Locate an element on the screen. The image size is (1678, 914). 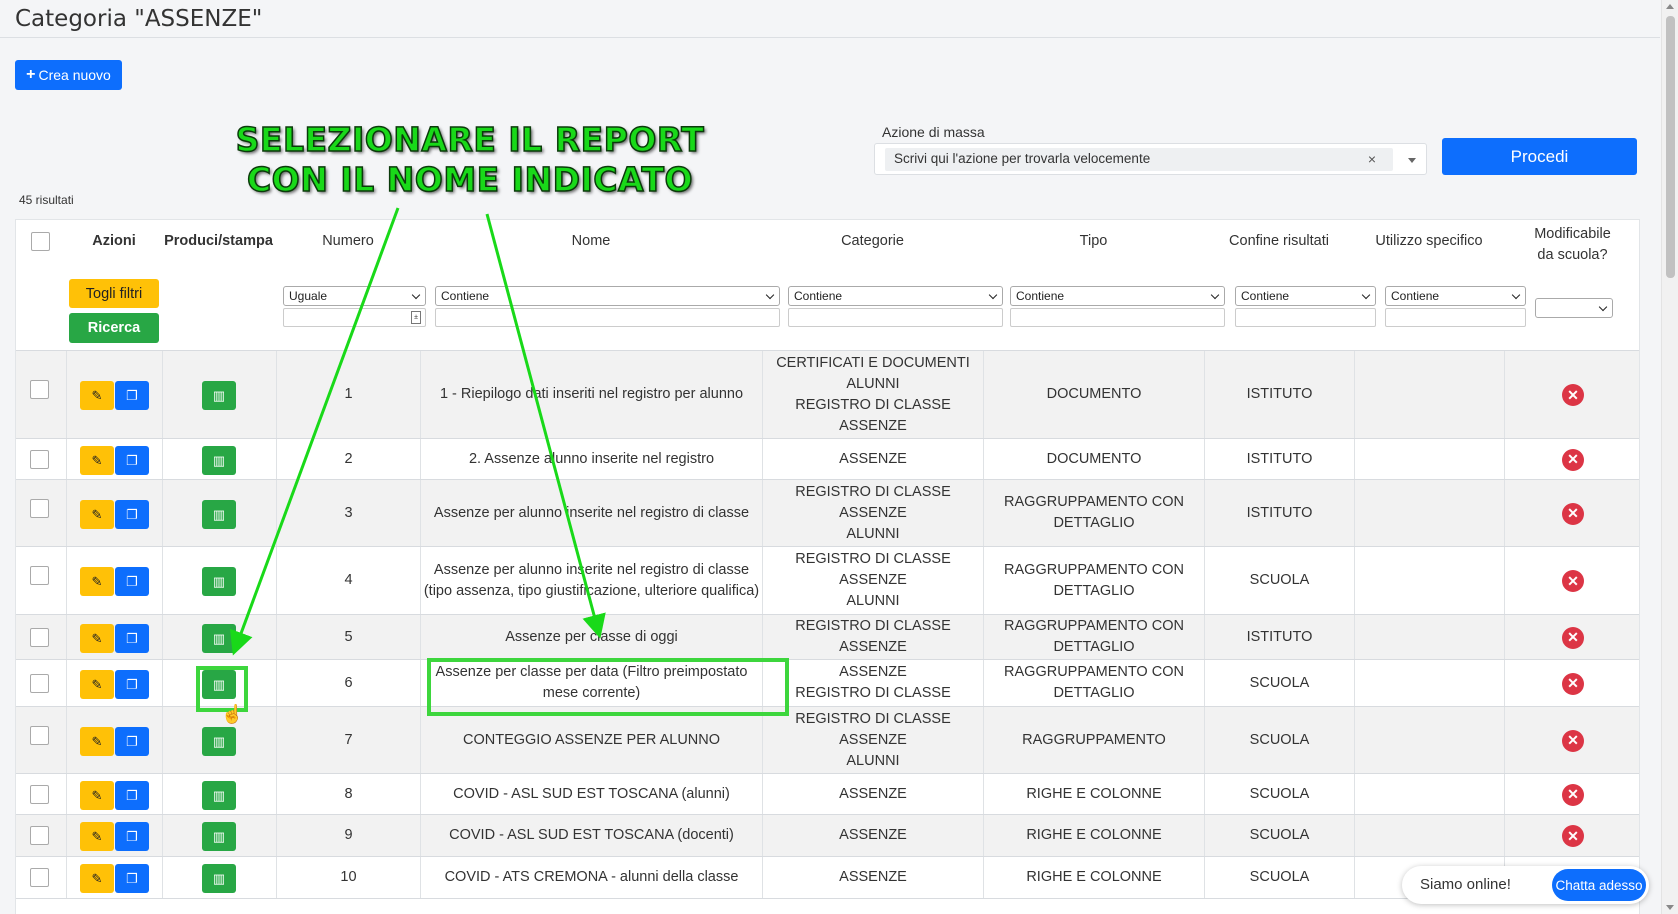
row-tipo-text: RAGGRUPPAMENTO CON is located at coordinates (1094, 502).